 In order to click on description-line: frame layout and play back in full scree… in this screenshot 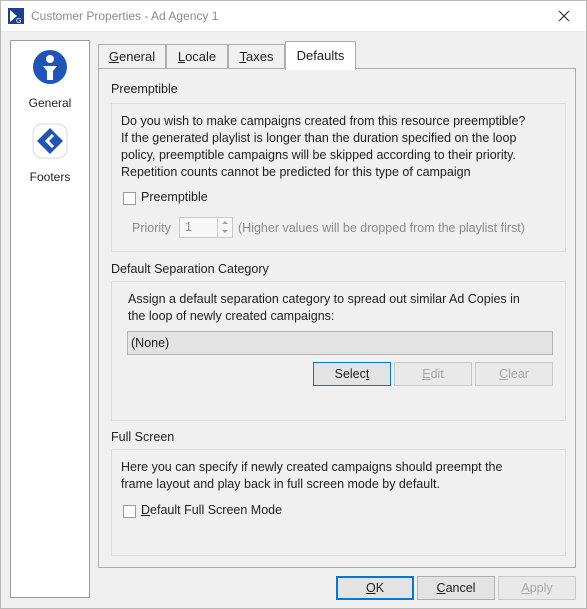, I will do `click(280, 484)`.